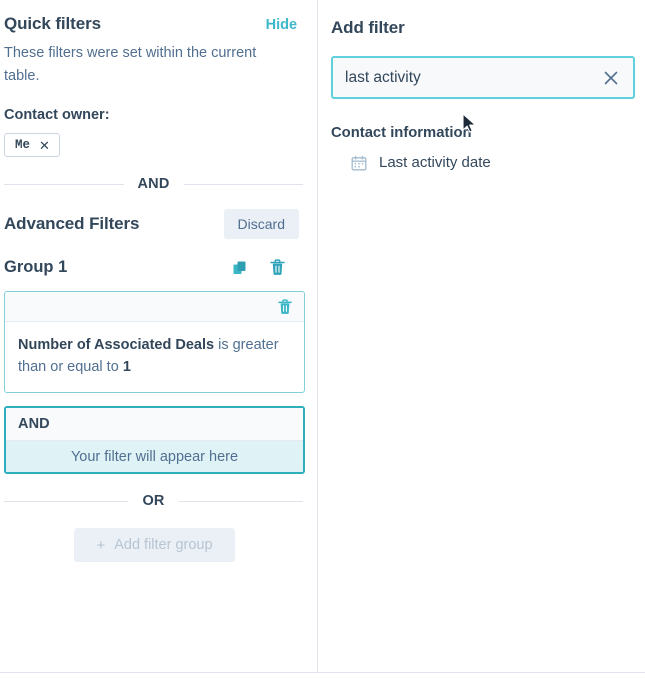  I want to click on contact-owner-chip-label: Me, so click(23, 145).